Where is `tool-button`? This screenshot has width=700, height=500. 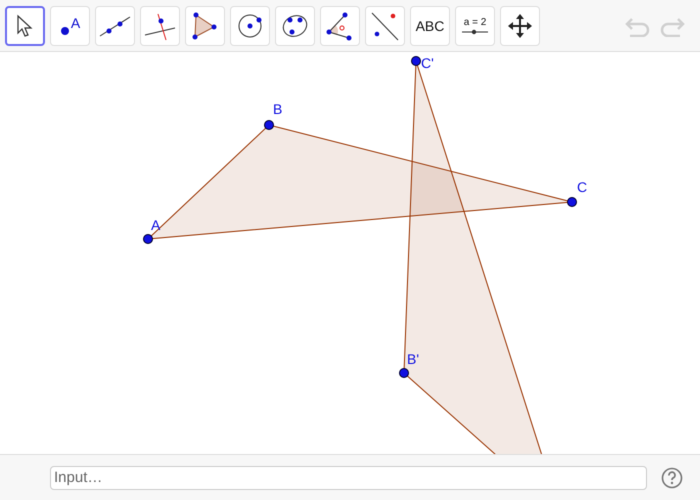
tool-button is located at coordinates (25, 26).